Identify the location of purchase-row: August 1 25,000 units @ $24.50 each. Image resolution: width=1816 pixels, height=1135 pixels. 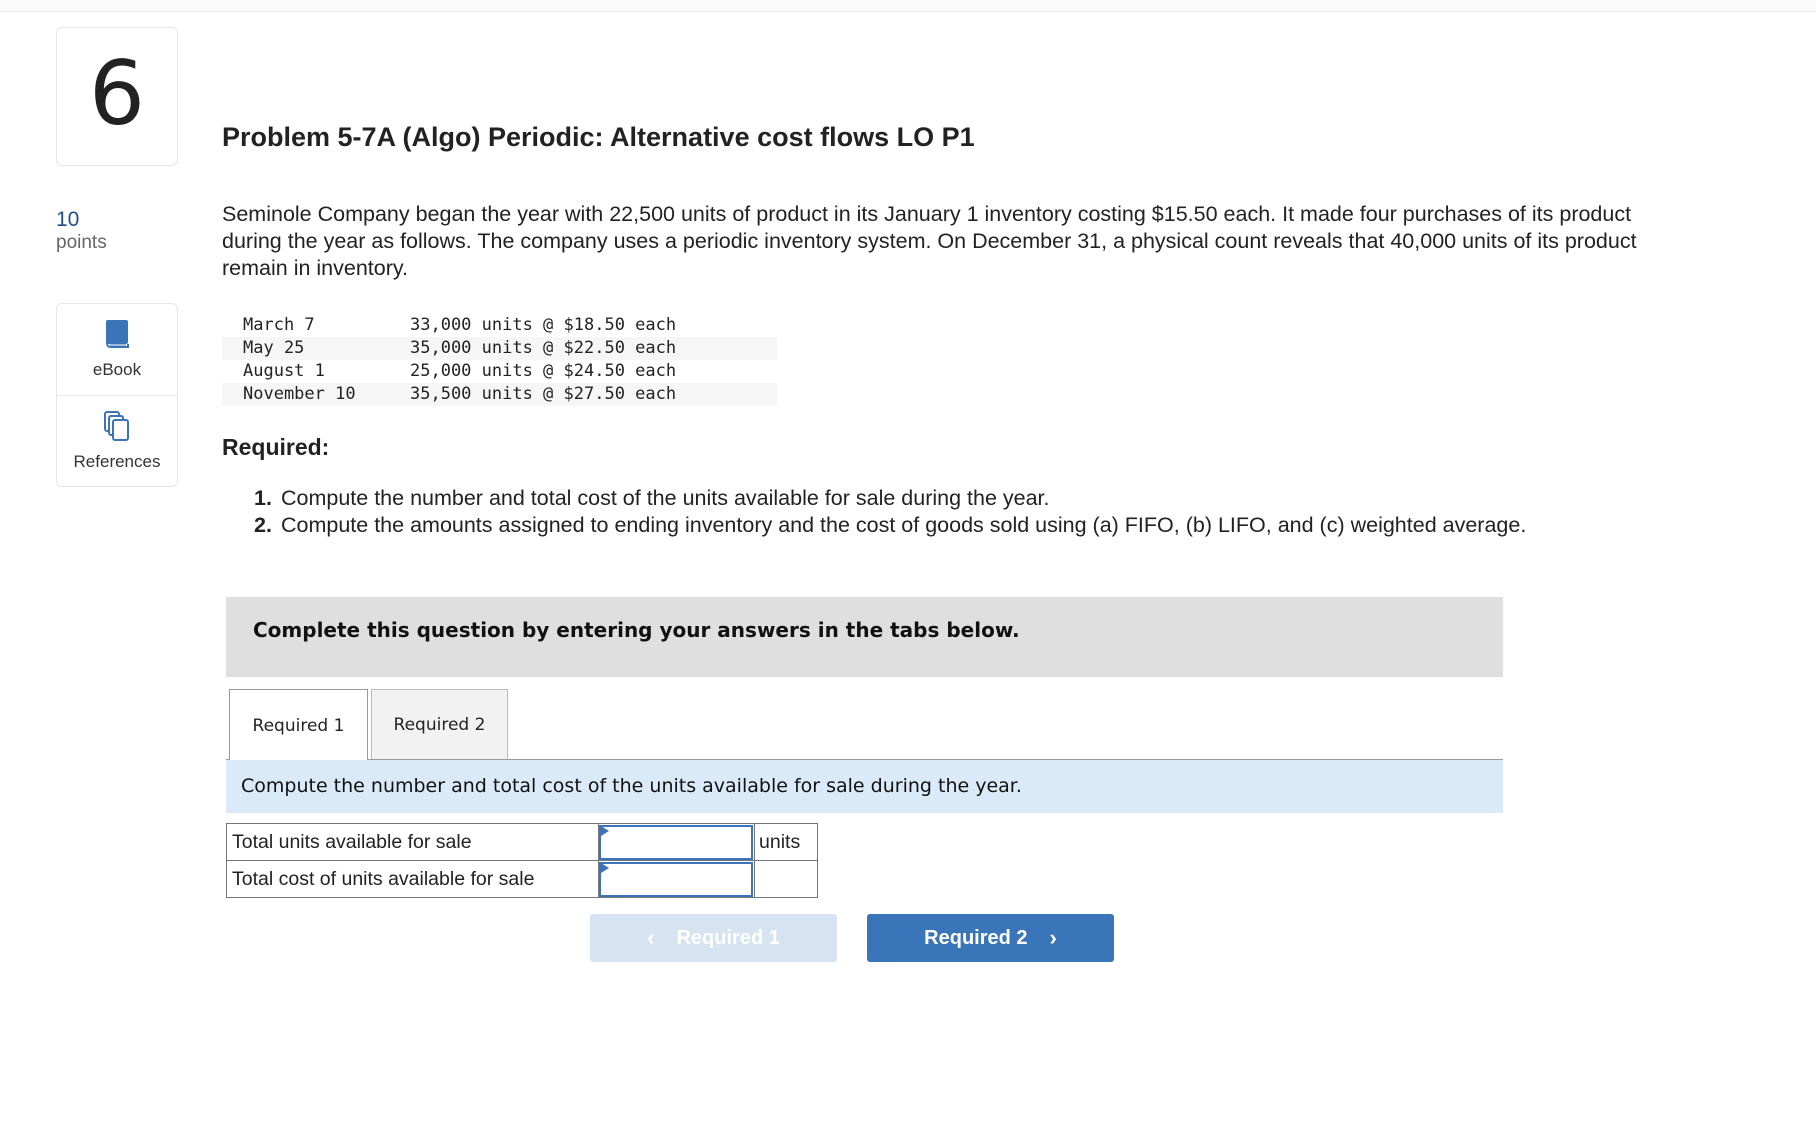
(499, 371).